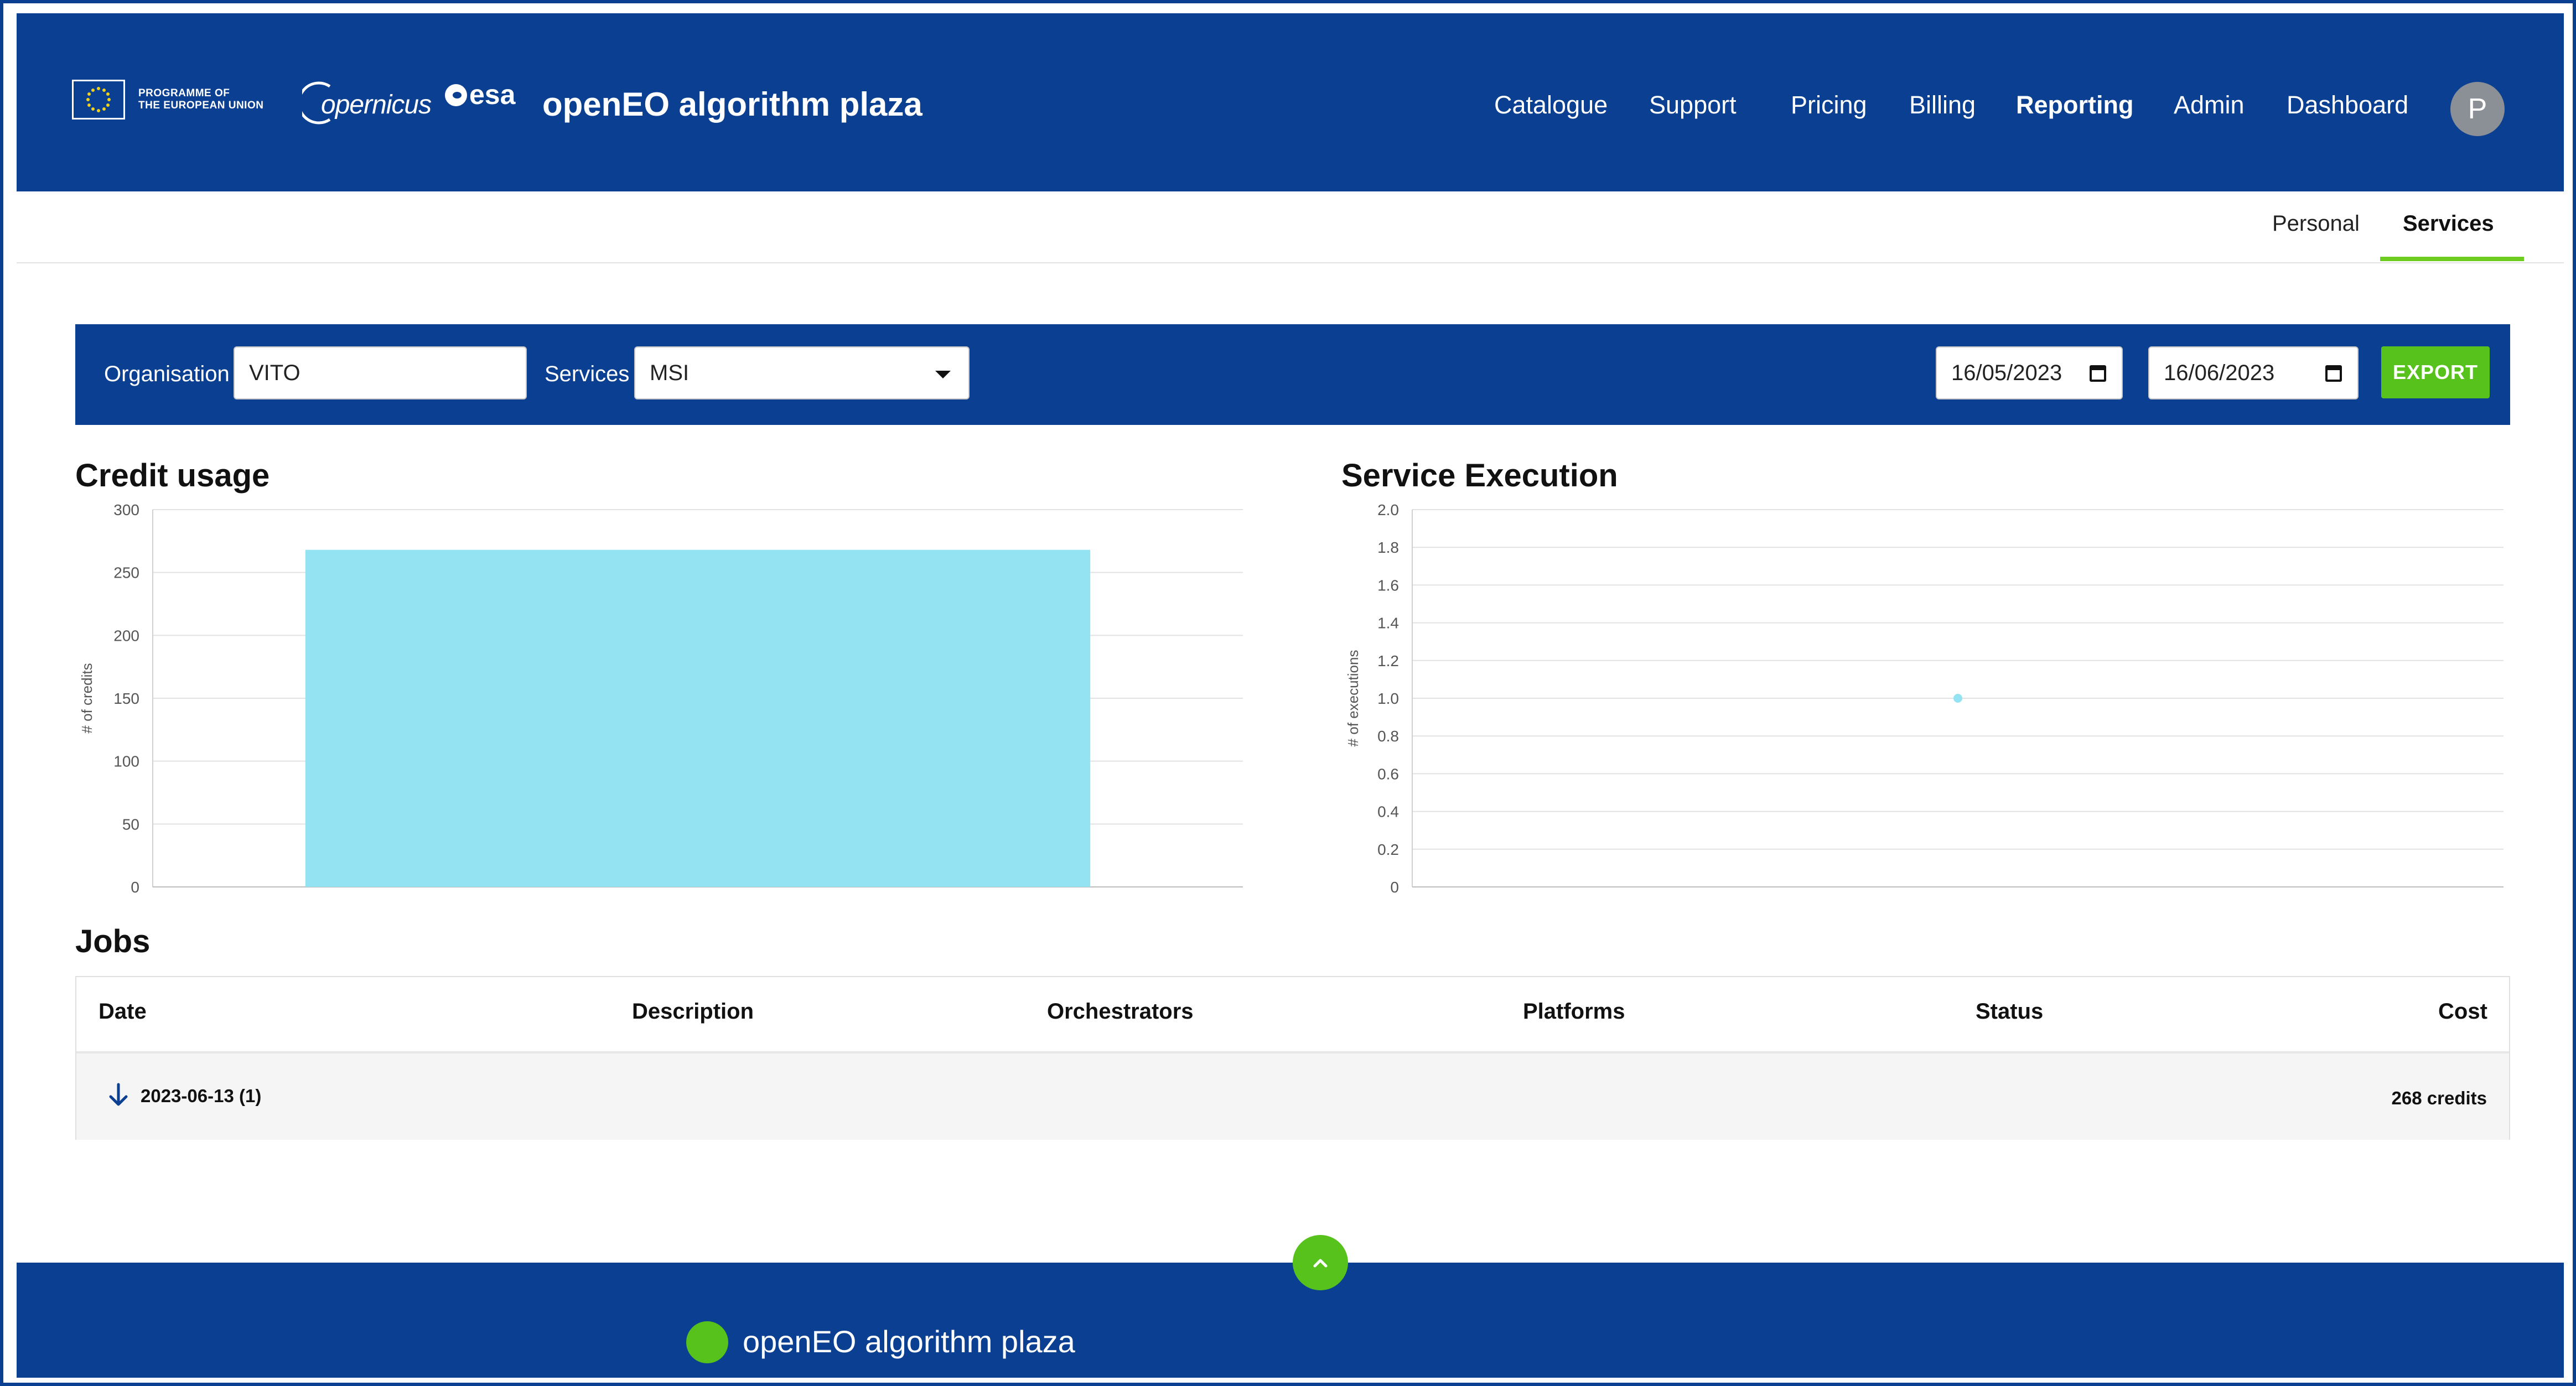 The width and height of the screenshot is (2576, 1386). What do you see at coordinates (2316, 223) in the screenshot?
I see `tab-personal: Personal` at bounding box center [2316, 223].